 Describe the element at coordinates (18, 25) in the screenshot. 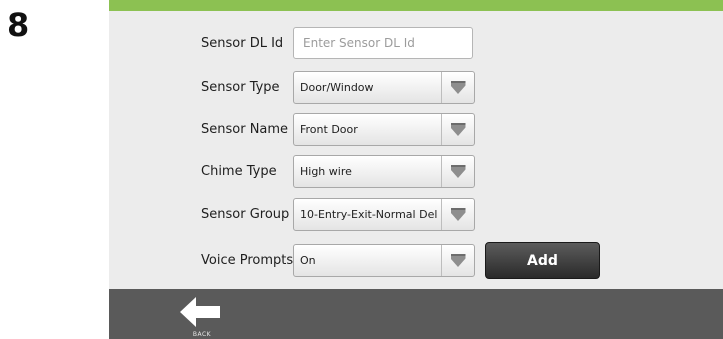

I see `step-number: 8` at that location.